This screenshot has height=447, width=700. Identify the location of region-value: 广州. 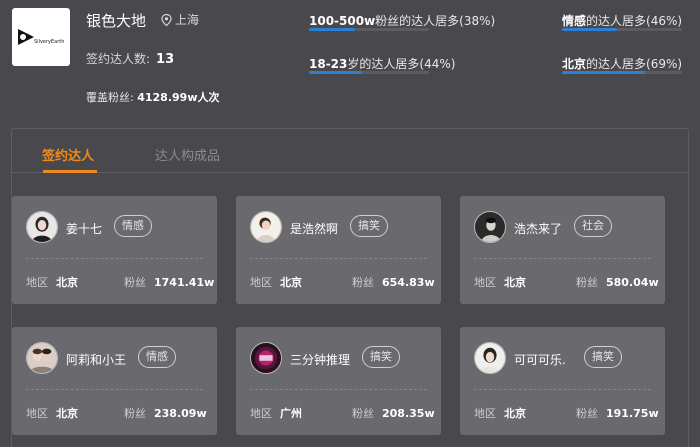
(291, 413).